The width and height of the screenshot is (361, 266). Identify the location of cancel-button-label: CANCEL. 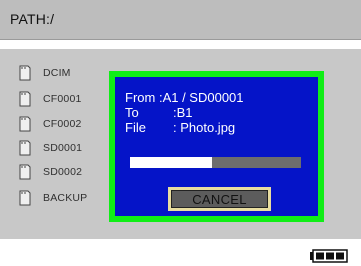
(219, 199).